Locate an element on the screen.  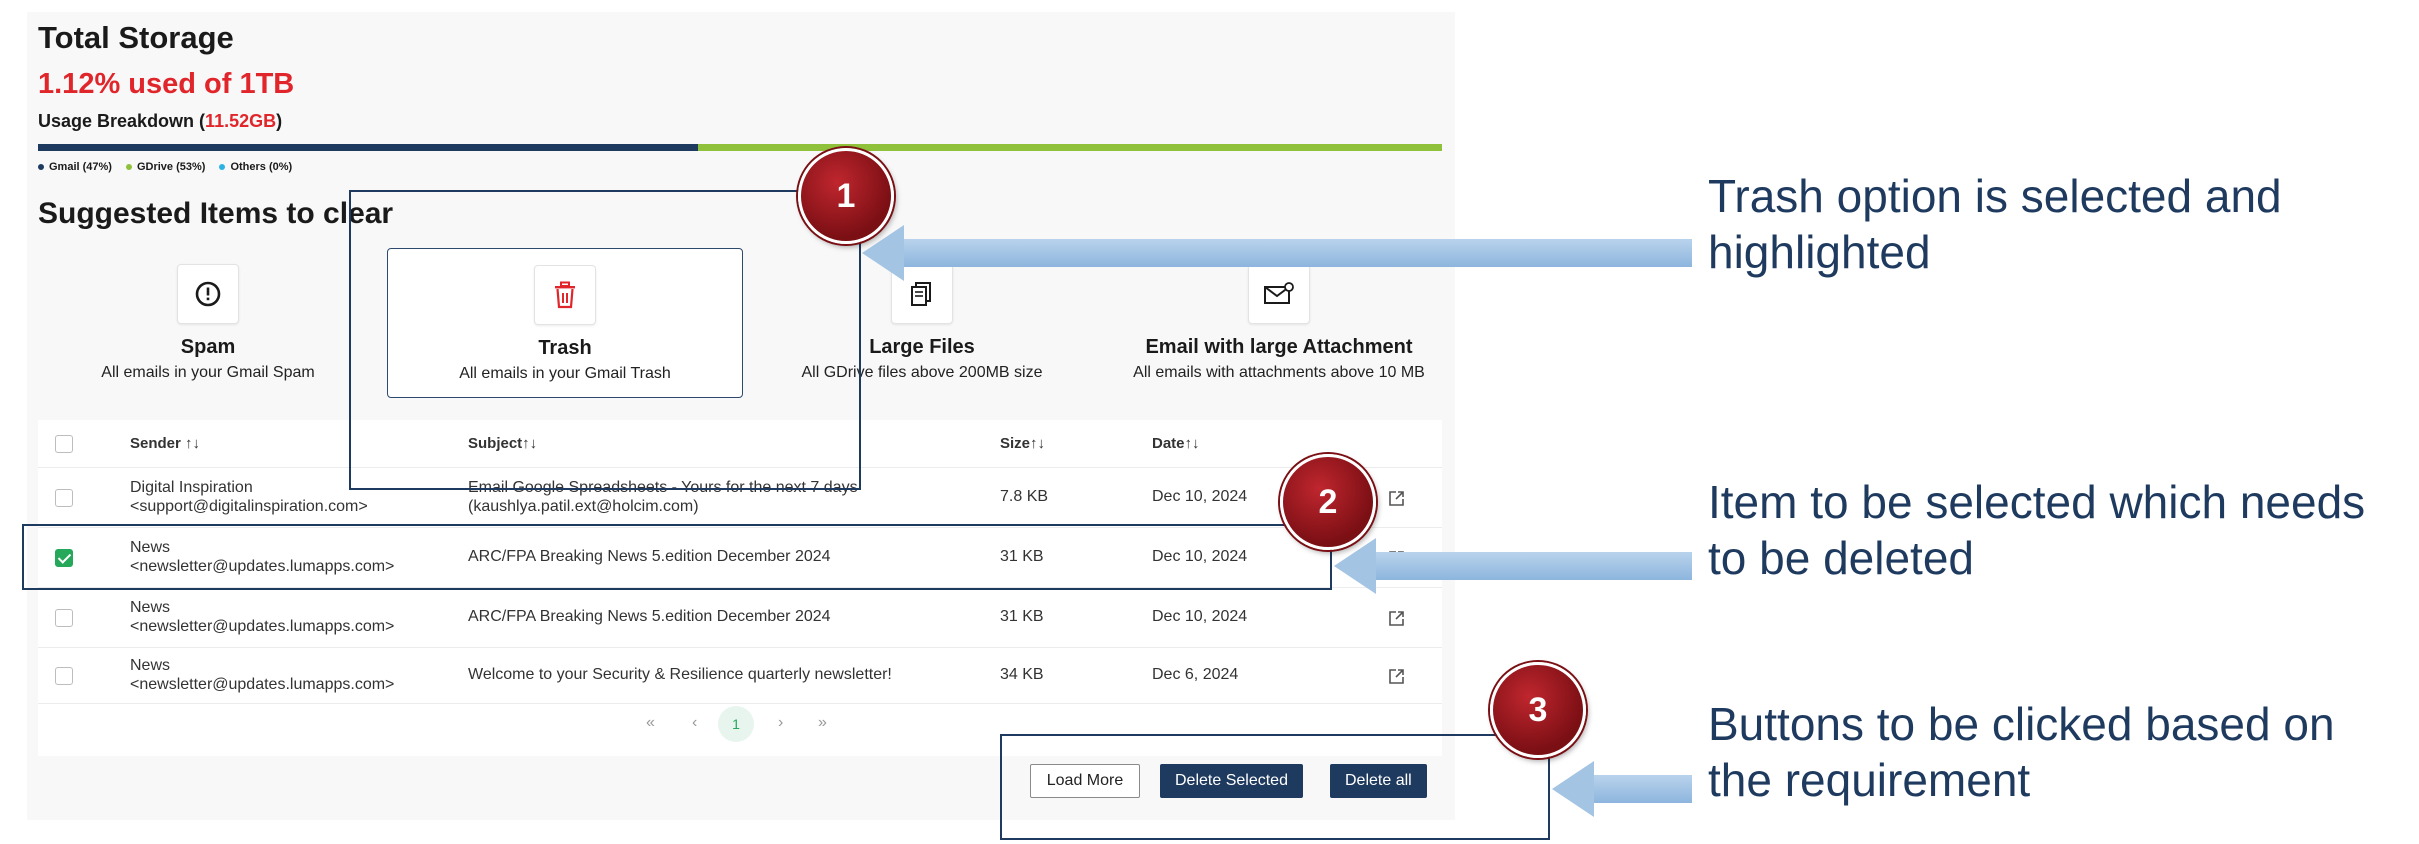
row-size: 31 KB is located at coordinates (1022, 616).